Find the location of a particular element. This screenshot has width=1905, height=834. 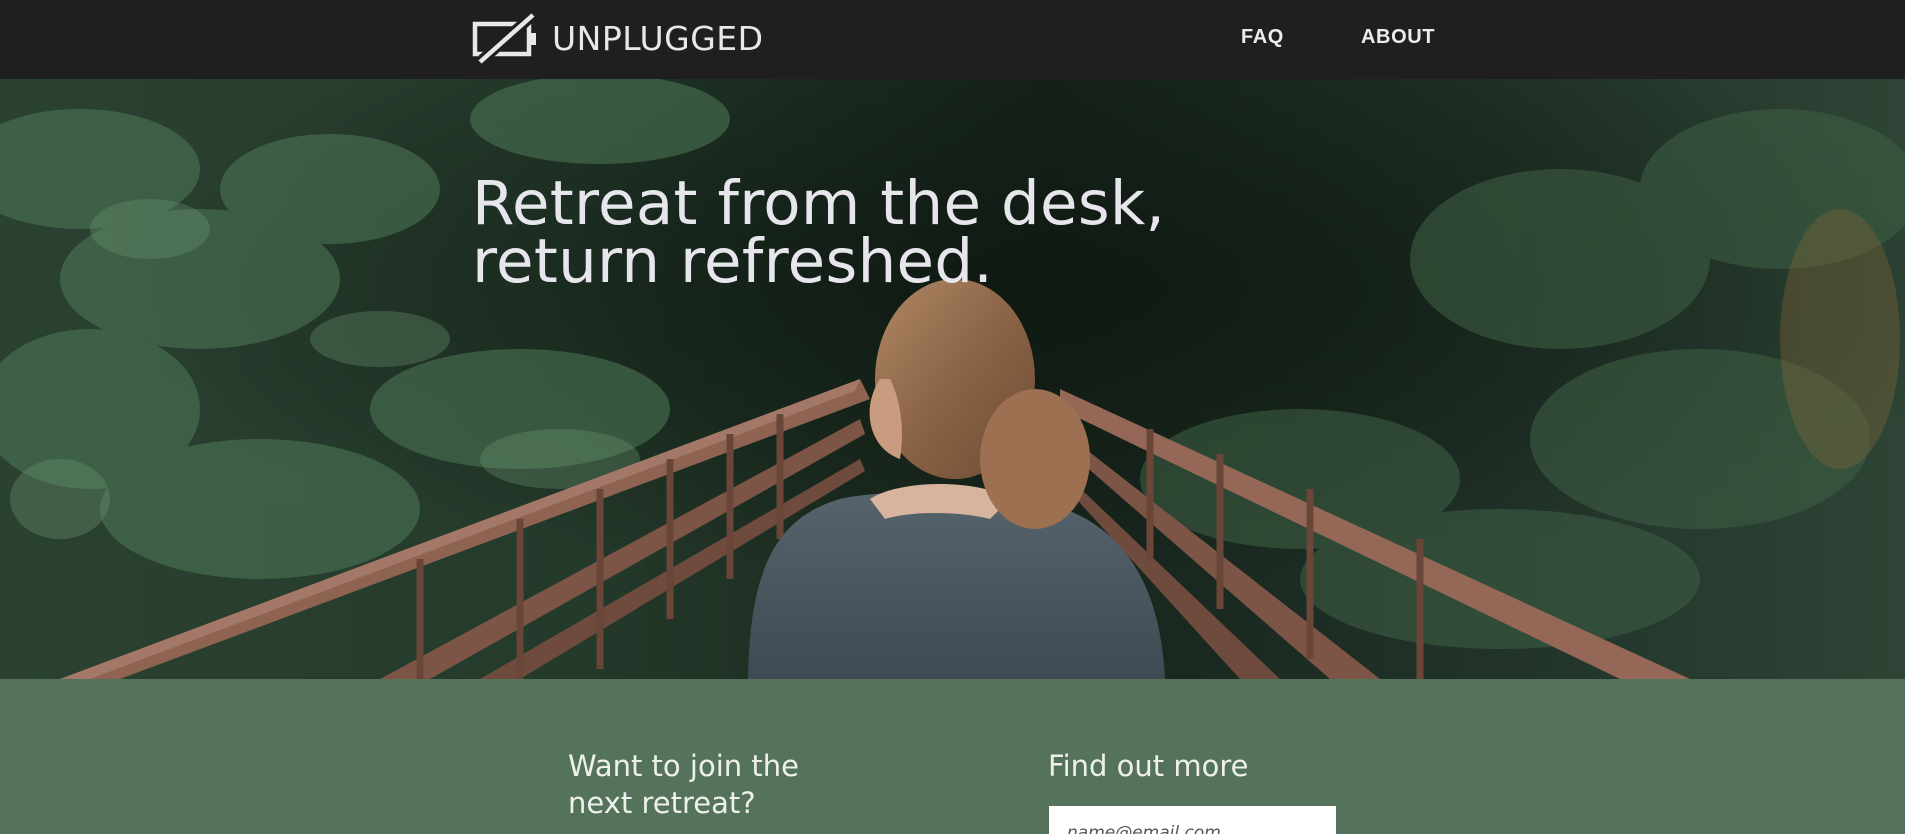

site-header: UNPLUGGED FAQ ABOUT is located at coordinates (952, 39).